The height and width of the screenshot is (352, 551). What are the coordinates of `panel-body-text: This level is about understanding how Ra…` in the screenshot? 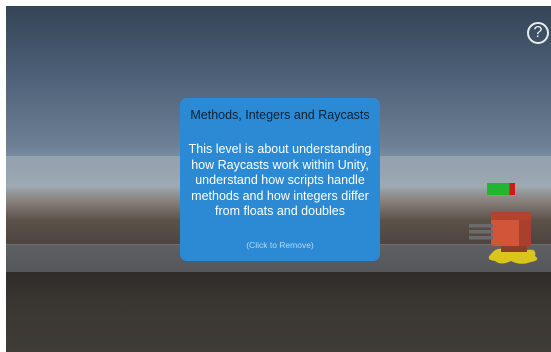 It's located at (280, 180).